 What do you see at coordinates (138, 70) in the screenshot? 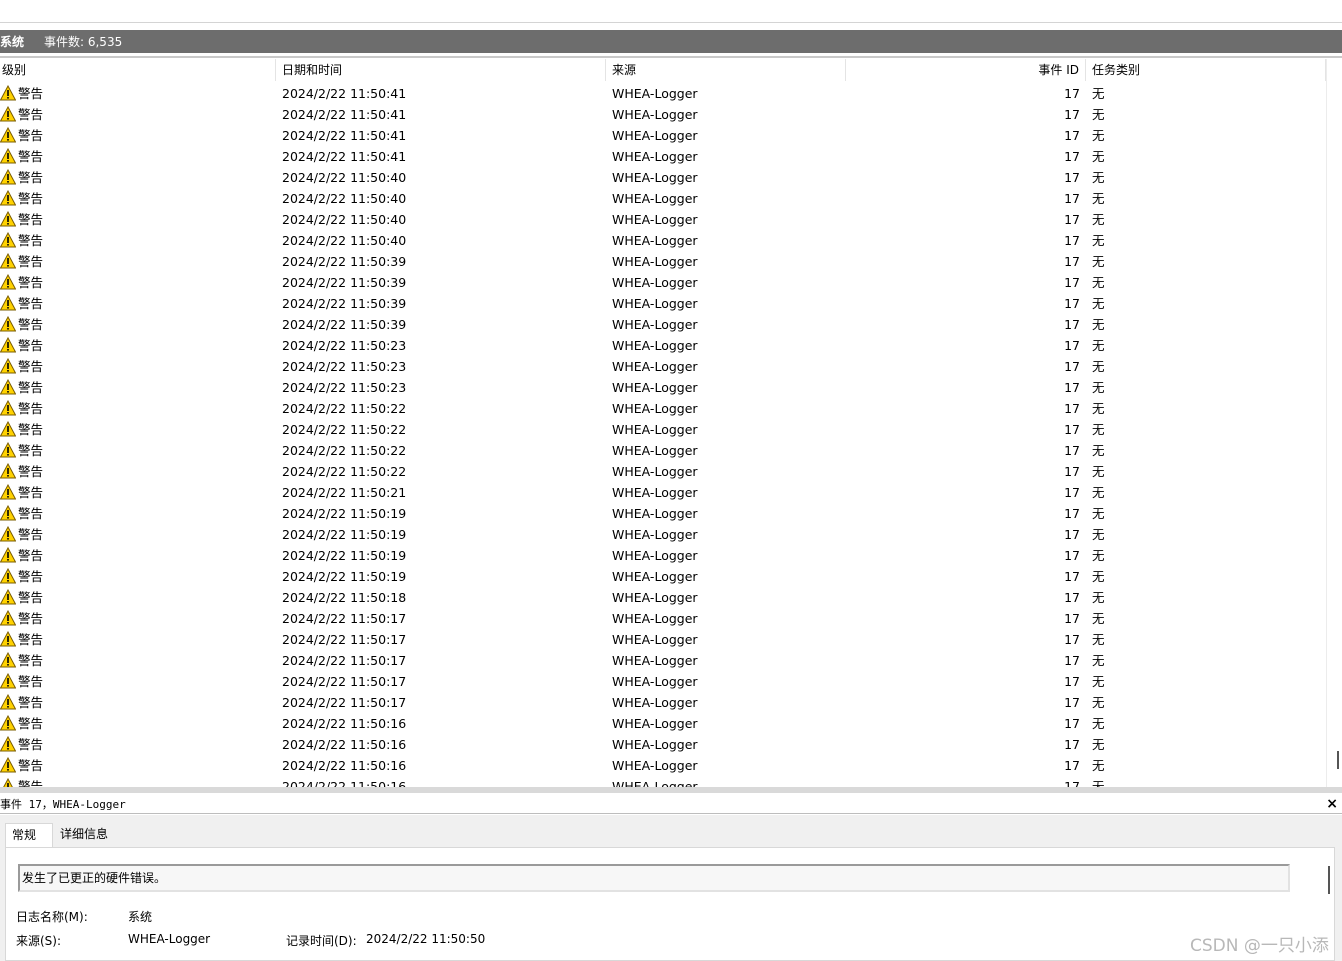
I see `column-header-level: 级别` at bounding box center [138, 70].